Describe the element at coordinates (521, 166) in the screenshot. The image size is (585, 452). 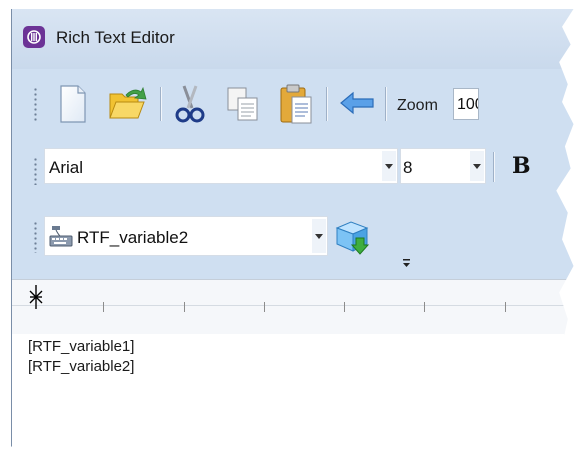
I see `bold-button: B` at that location.